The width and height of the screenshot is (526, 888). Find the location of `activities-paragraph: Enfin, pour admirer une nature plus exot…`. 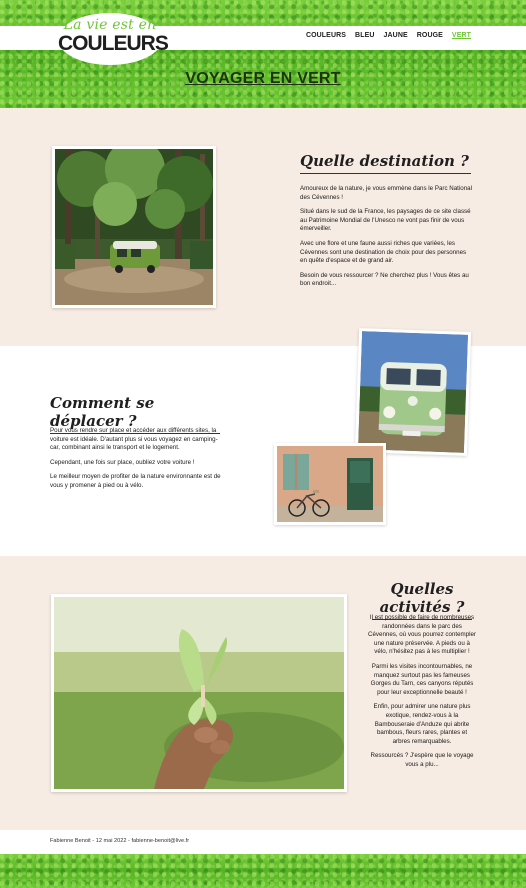

activities-paragraph: Enfin, pour admirer une nature plus exot… is located at coordinates (422, 724).